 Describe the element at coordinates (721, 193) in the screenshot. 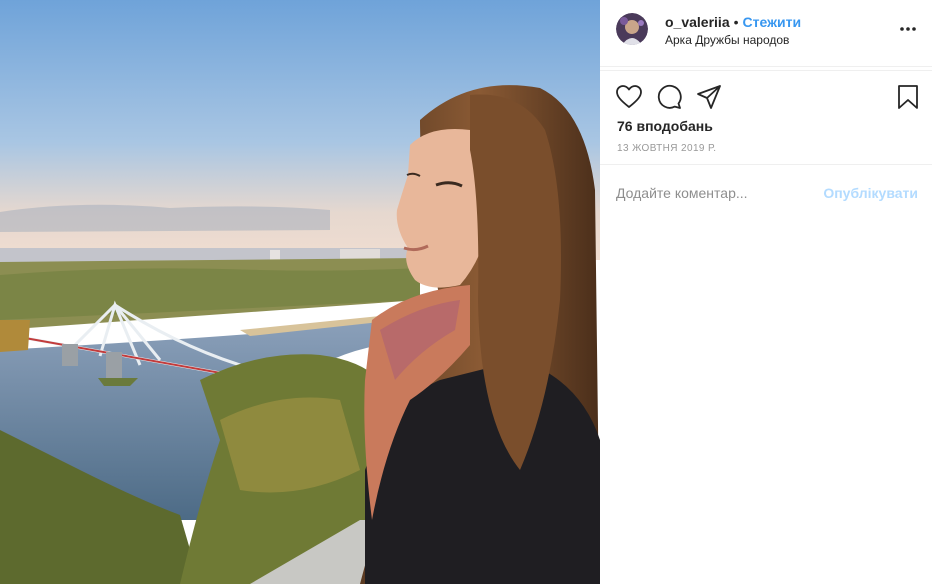

I see `comment-input` at that location.